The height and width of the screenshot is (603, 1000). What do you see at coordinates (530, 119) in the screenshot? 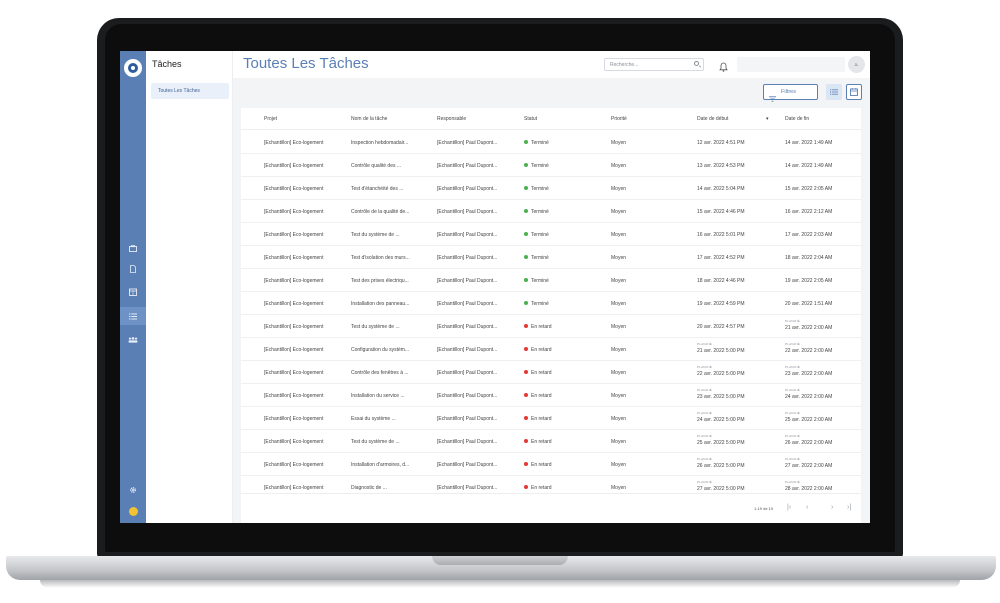
I see `column-header-status: Statut` at bounding box center [530, 119].